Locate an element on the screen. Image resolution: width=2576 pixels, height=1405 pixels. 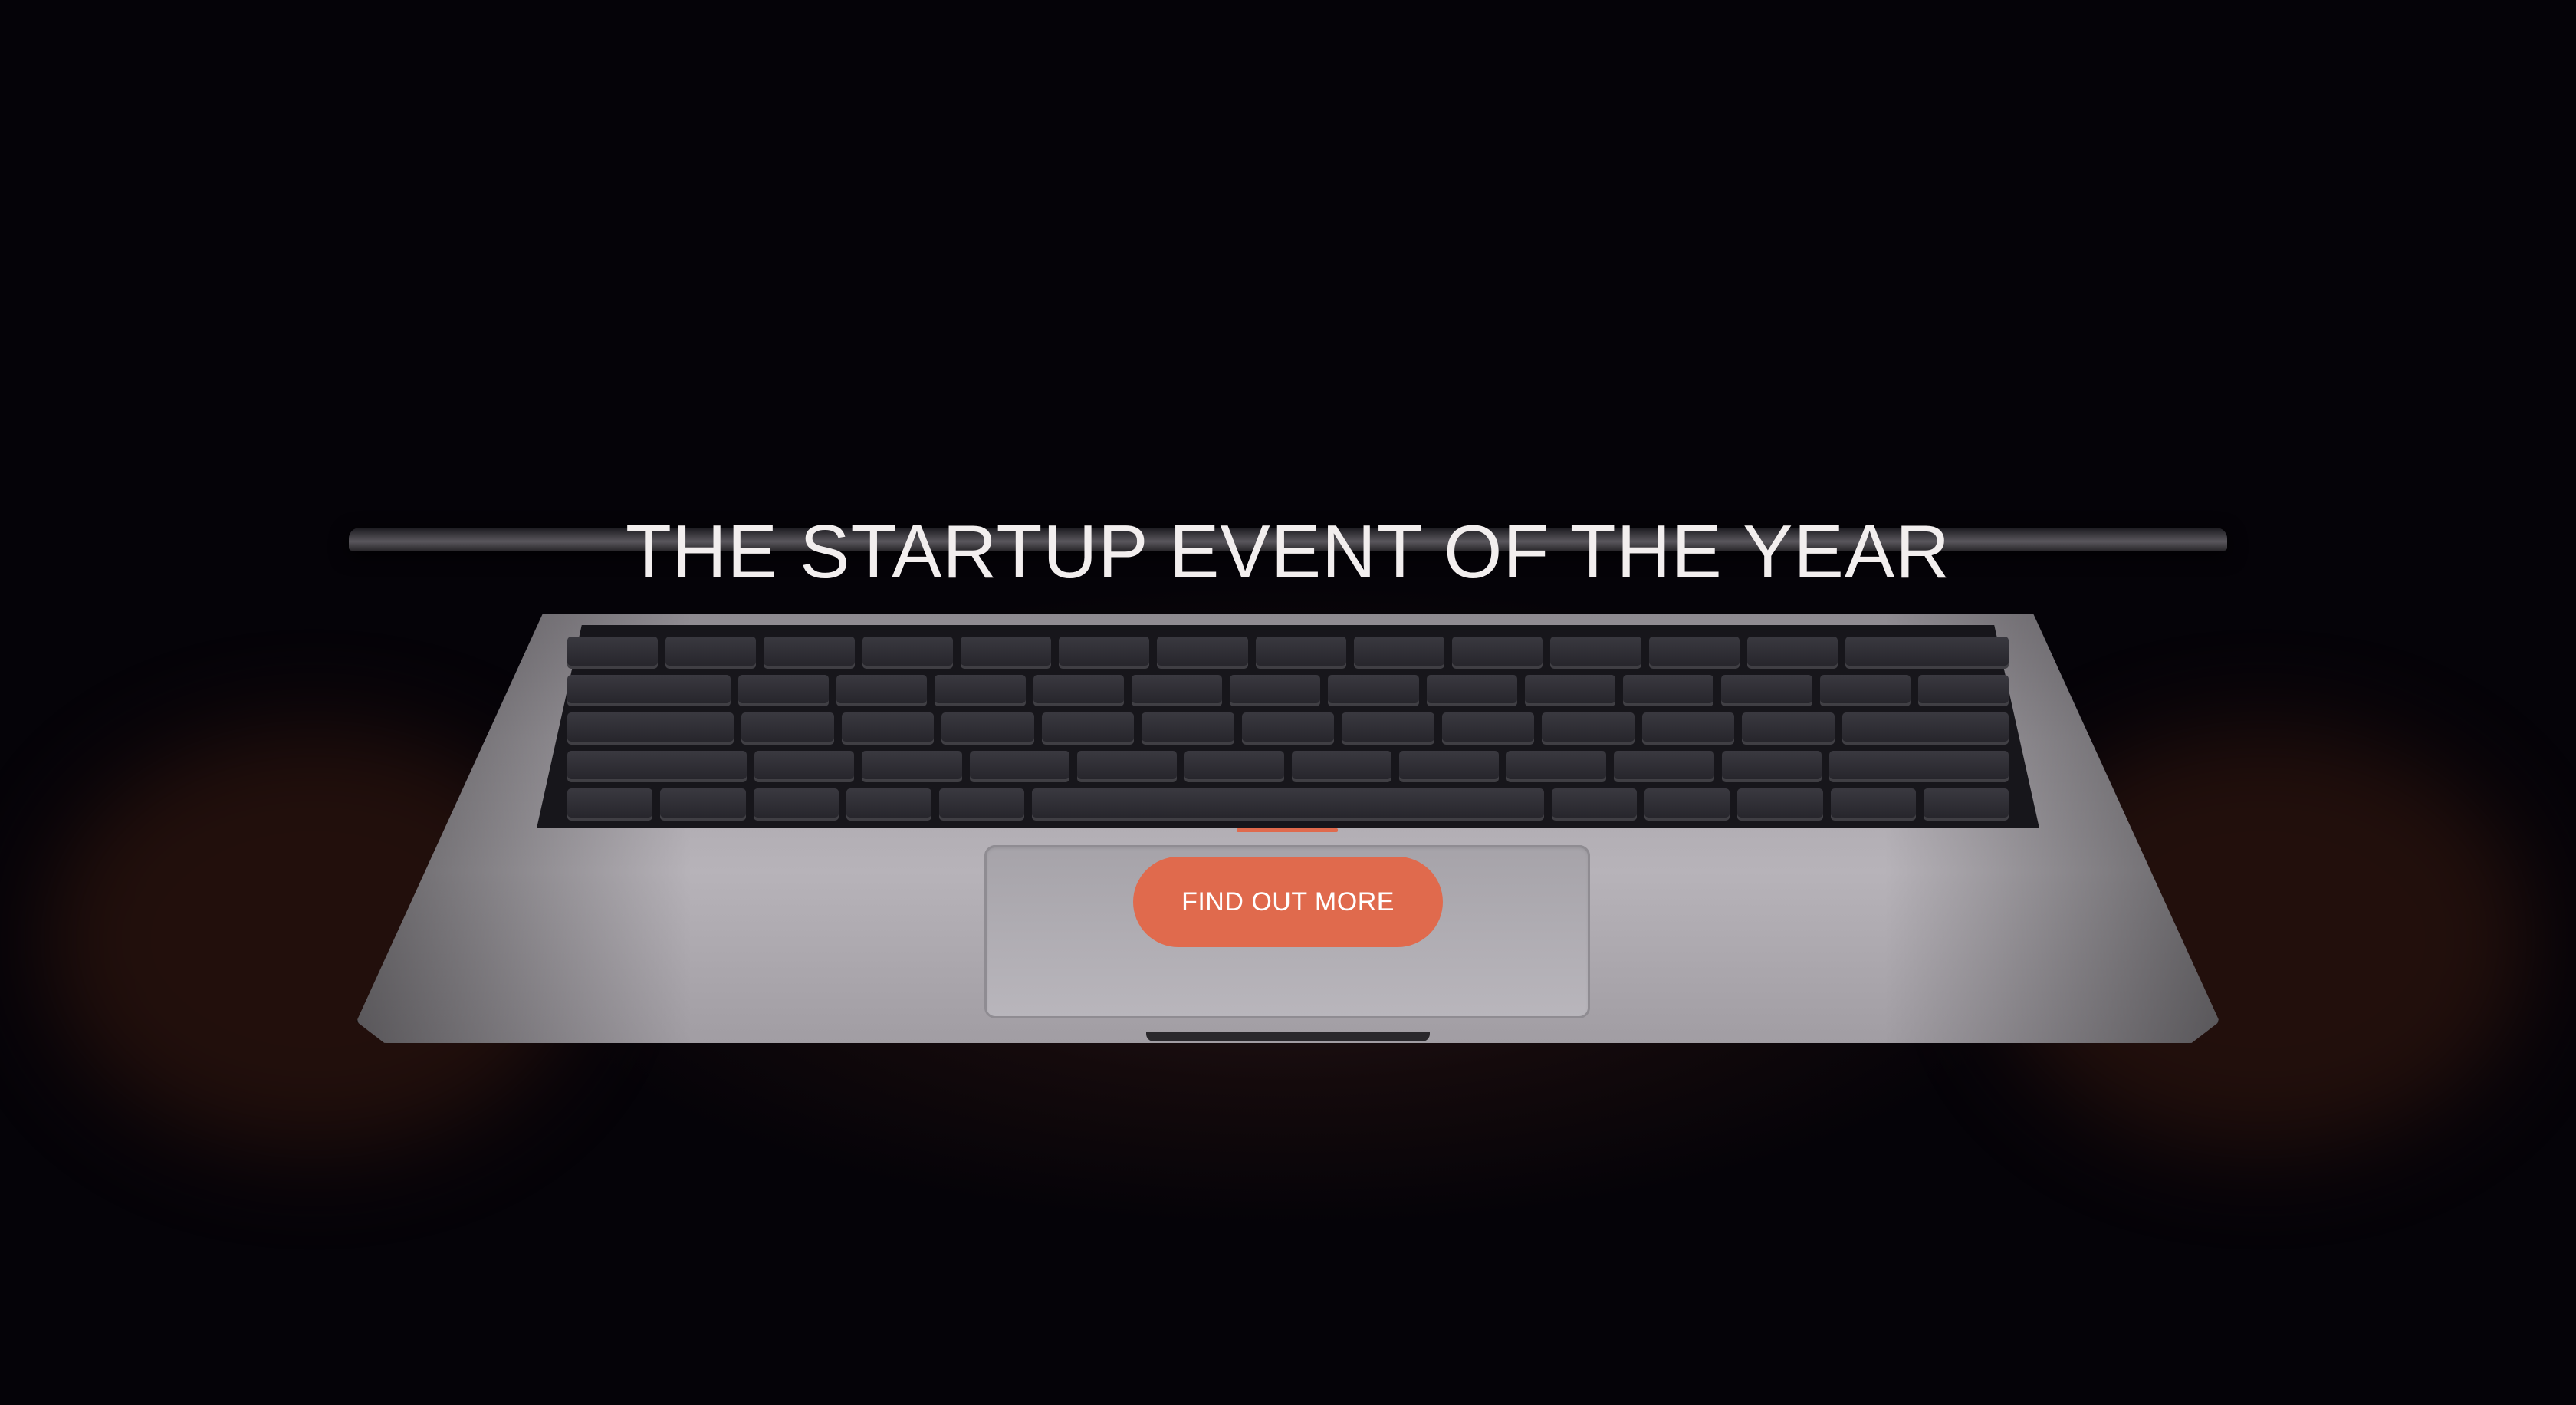
laptop-keys is located at coordinates (1288, 729).